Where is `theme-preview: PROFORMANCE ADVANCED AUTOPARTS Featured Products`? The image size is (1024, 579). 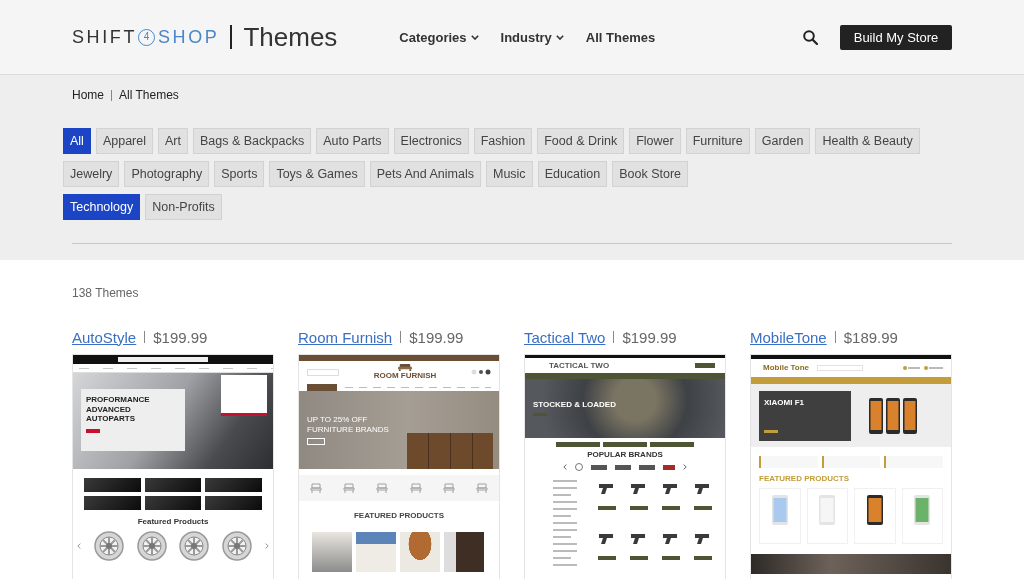 theme-preview: PROFORMANCE ADVANCED AUTOPARTS Featured Products is located at coordinates (173, 466).